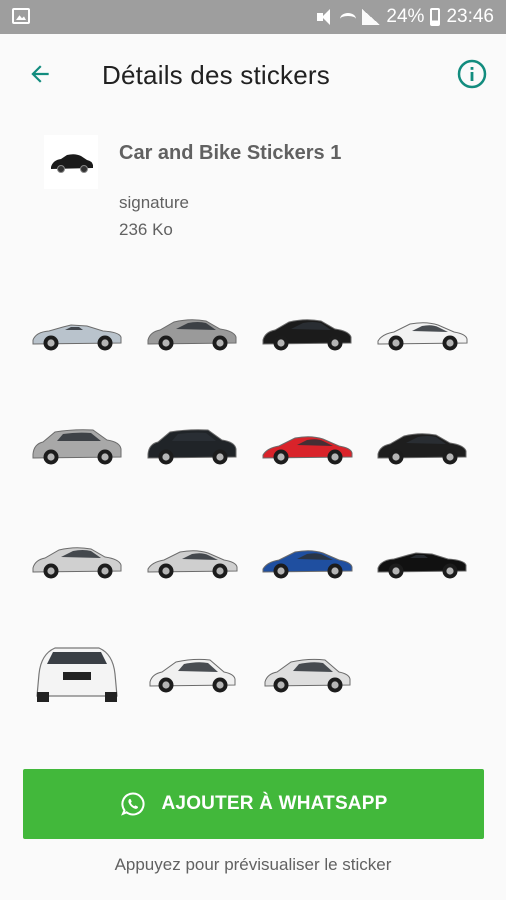  I want to click on wifi-icon, so click(348, 19).